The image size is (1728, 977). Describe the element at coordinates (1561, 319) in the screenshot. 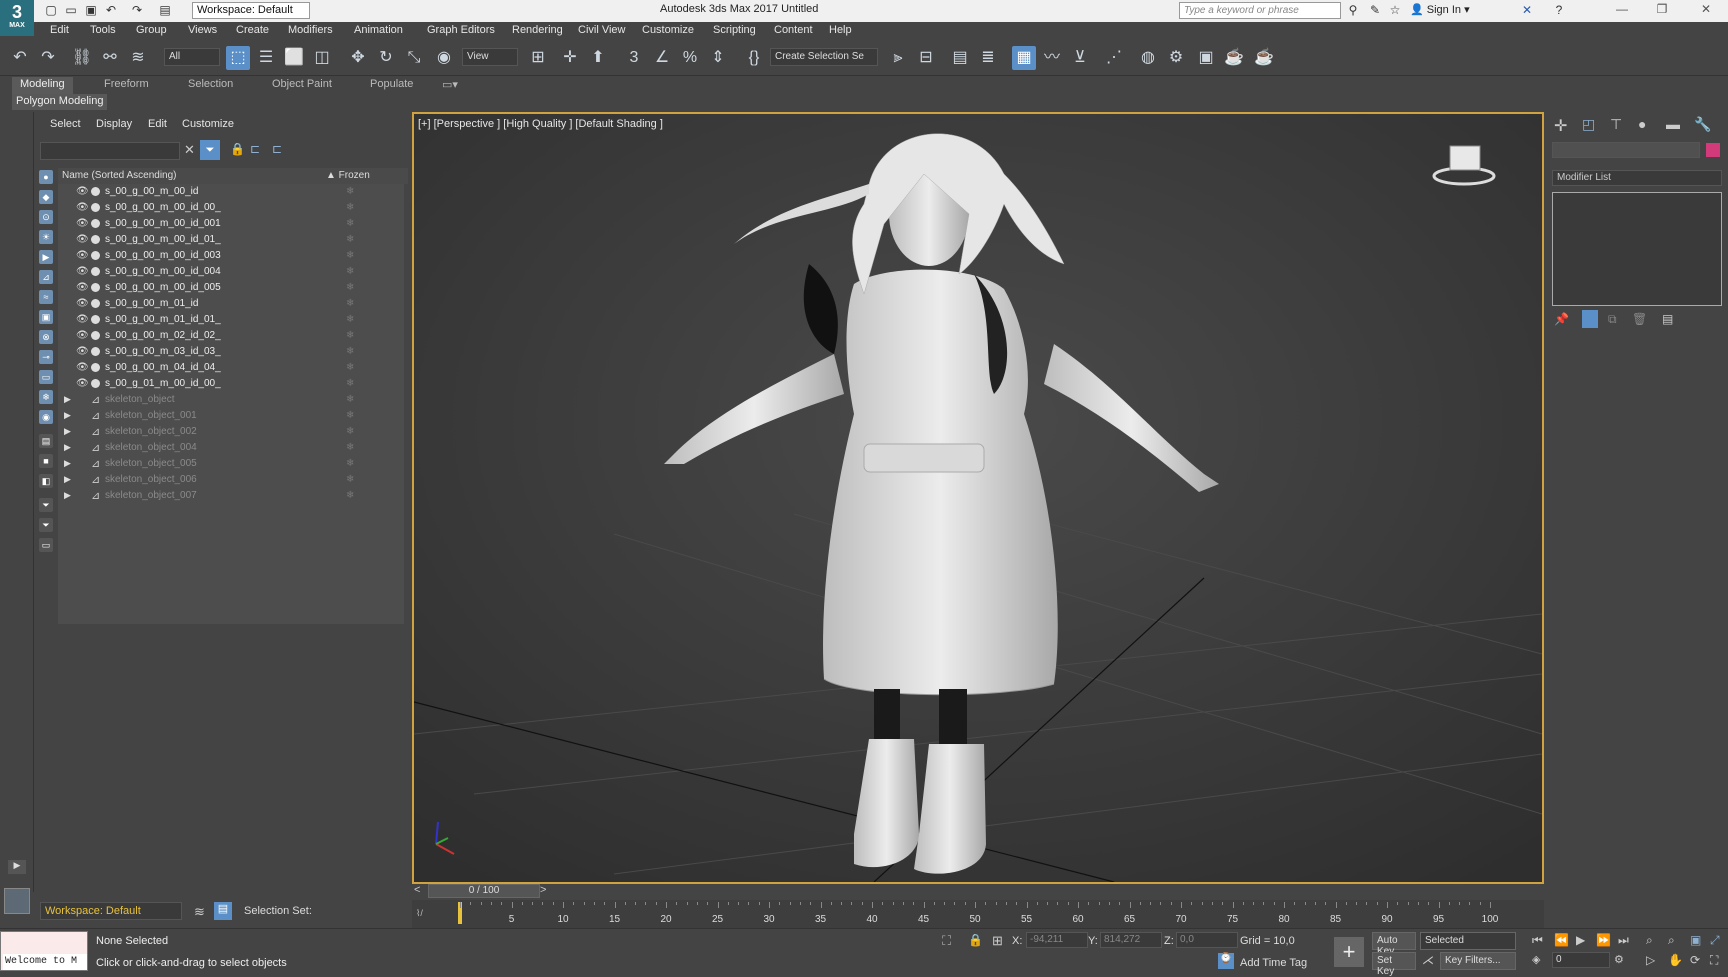

I see `pin-stack-icon: 📌` at that location.